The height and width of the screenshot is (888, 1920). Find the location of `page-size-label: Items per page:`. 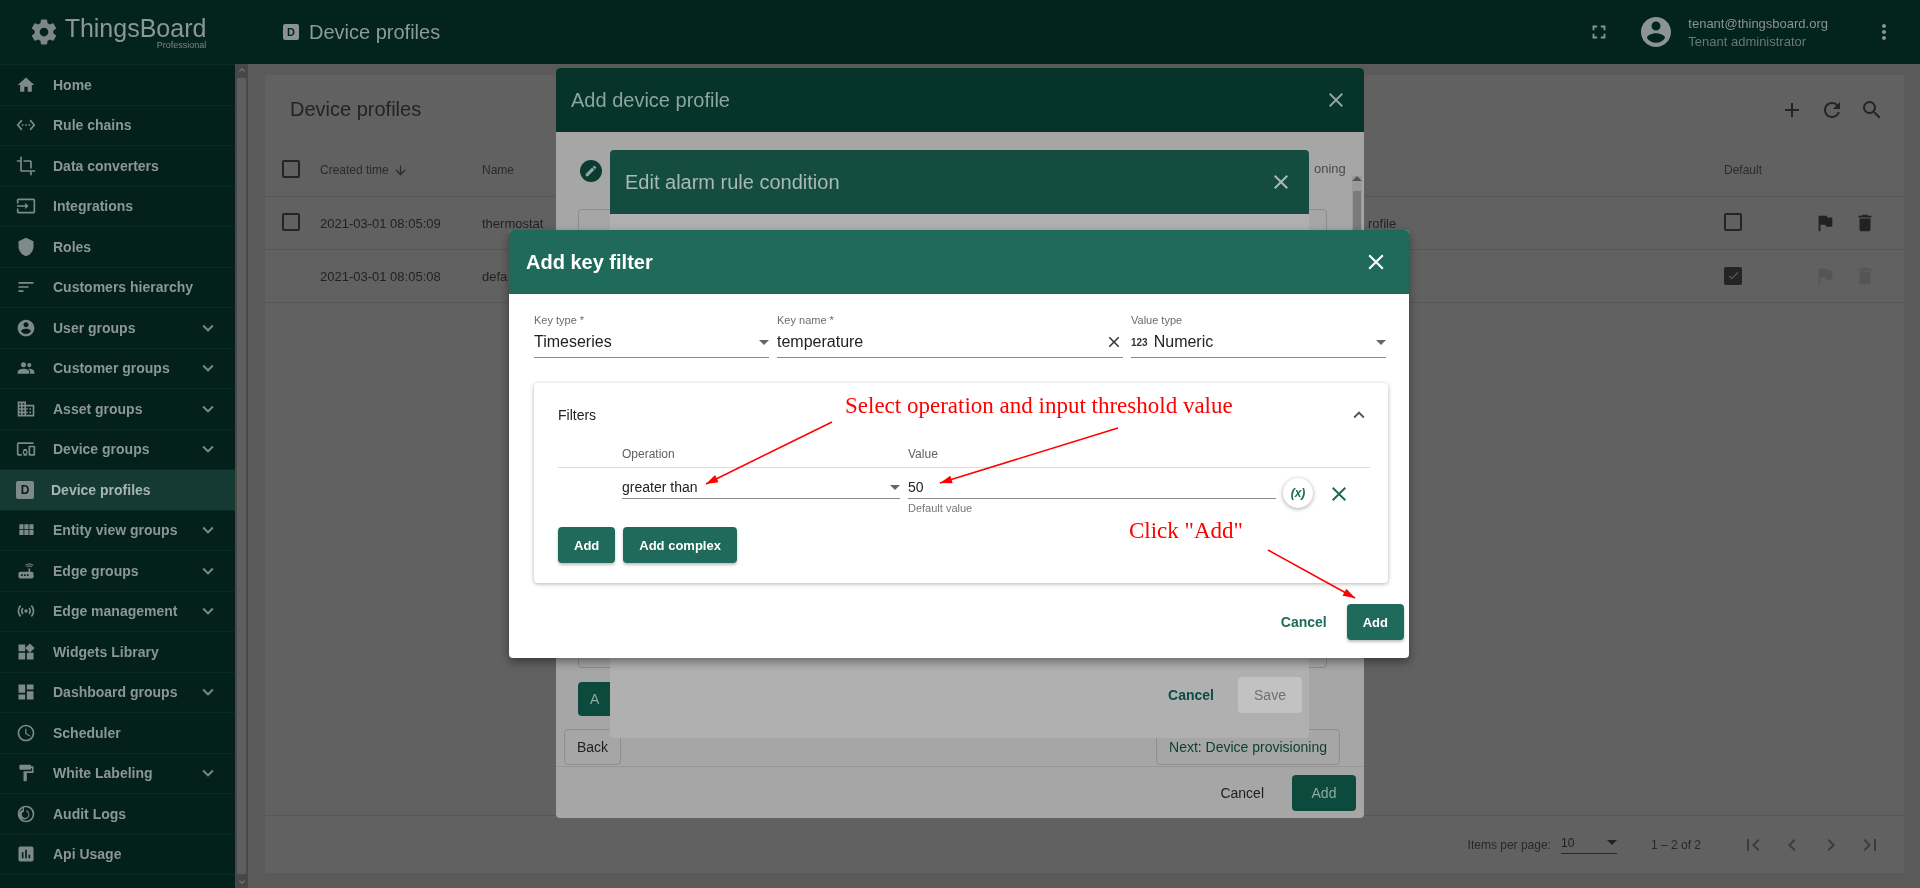

page-size-label: Items per page: is located at coordinates (1509, 844).